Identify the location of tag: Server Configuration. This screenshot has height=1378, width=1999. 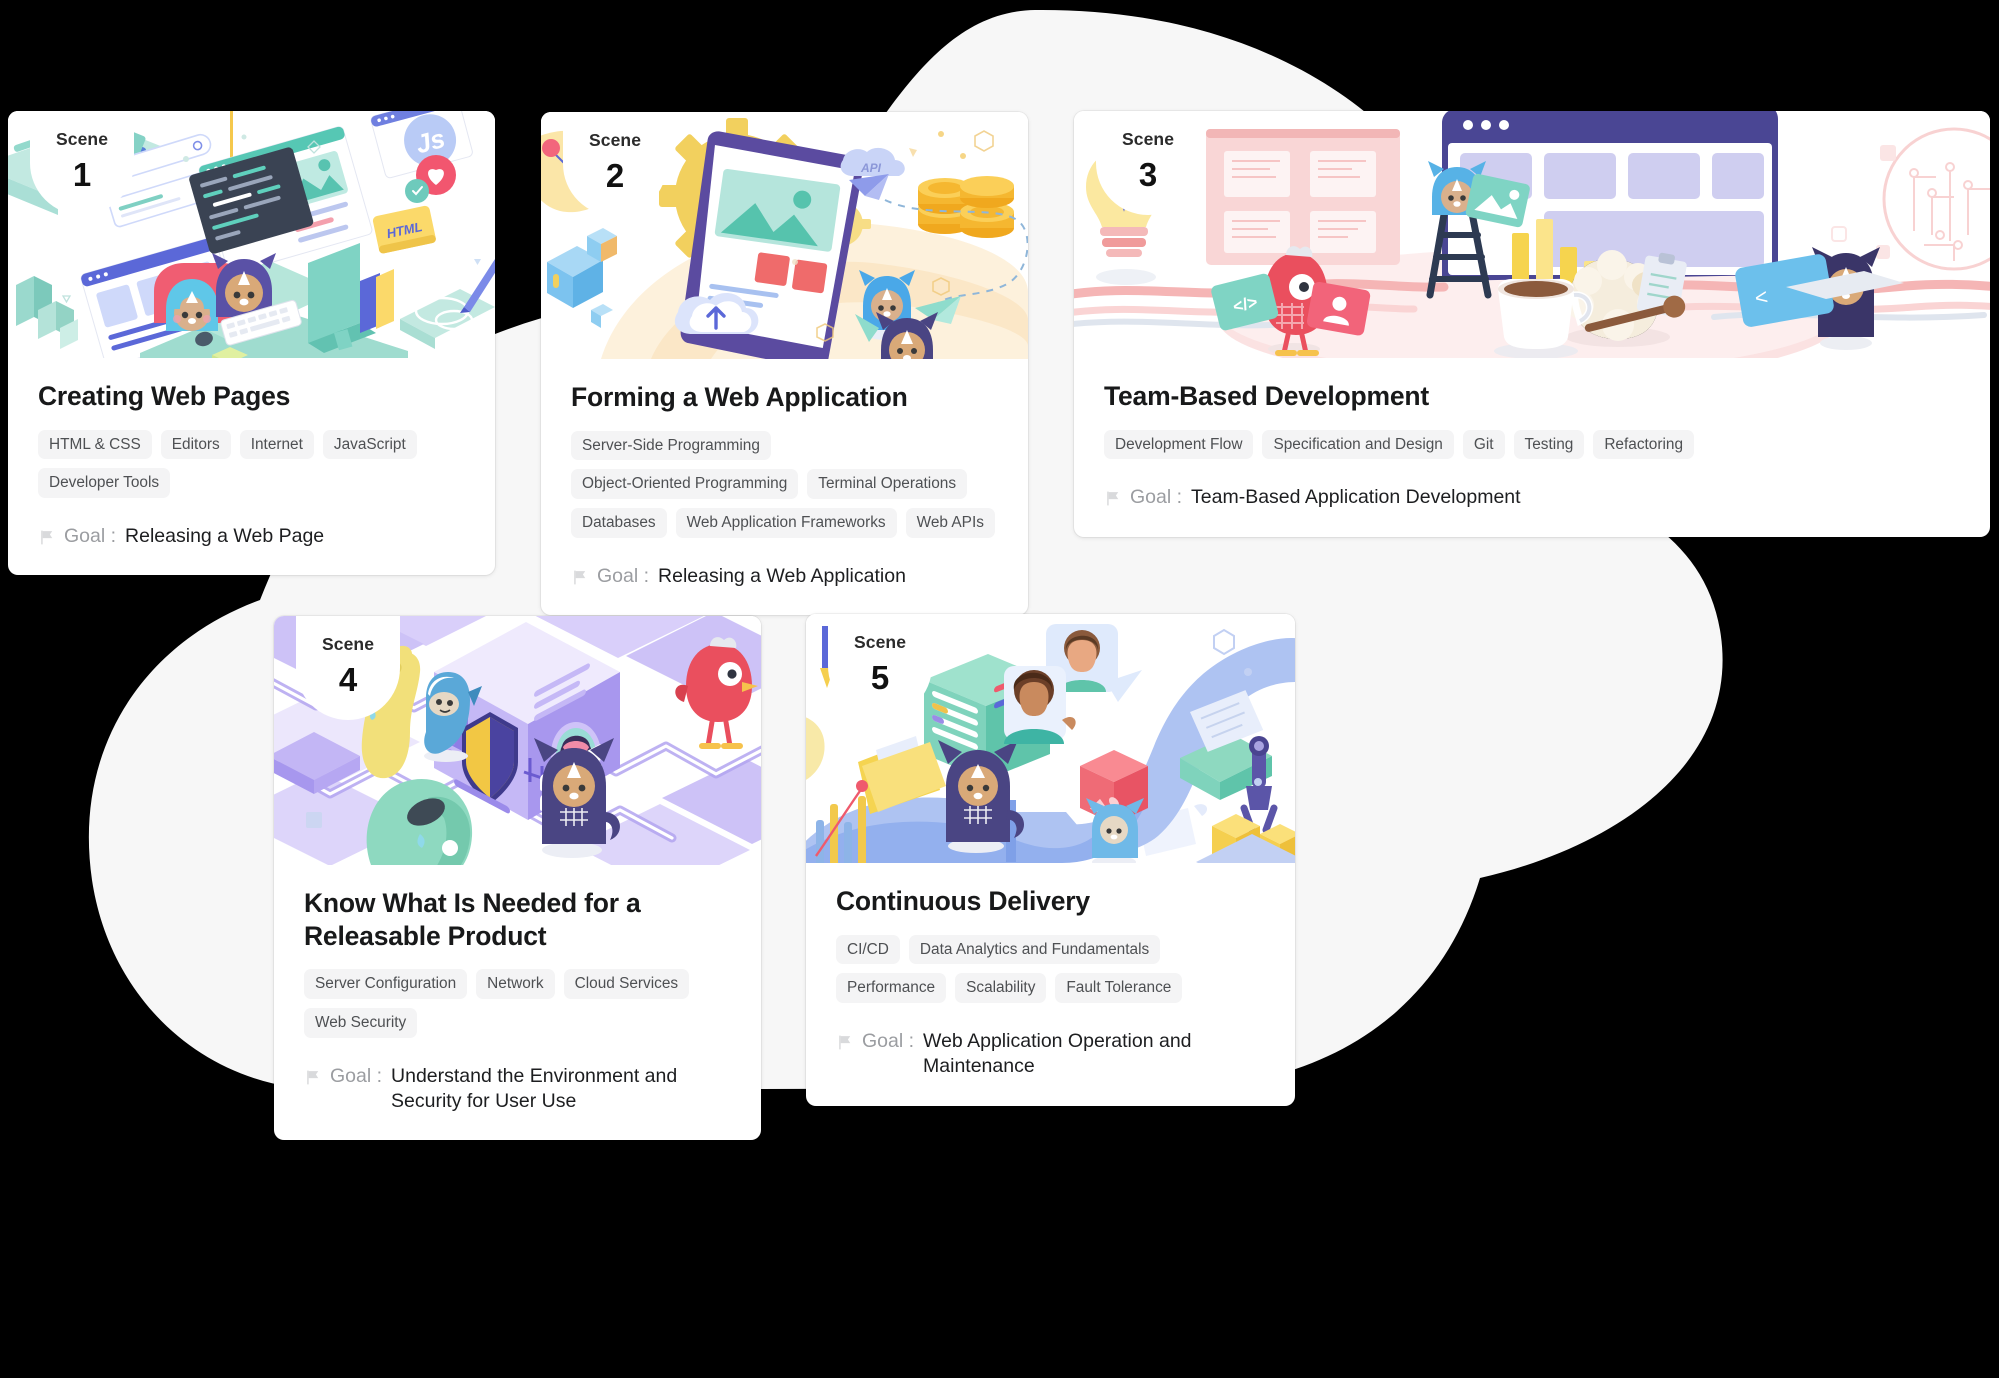
(386, 984).